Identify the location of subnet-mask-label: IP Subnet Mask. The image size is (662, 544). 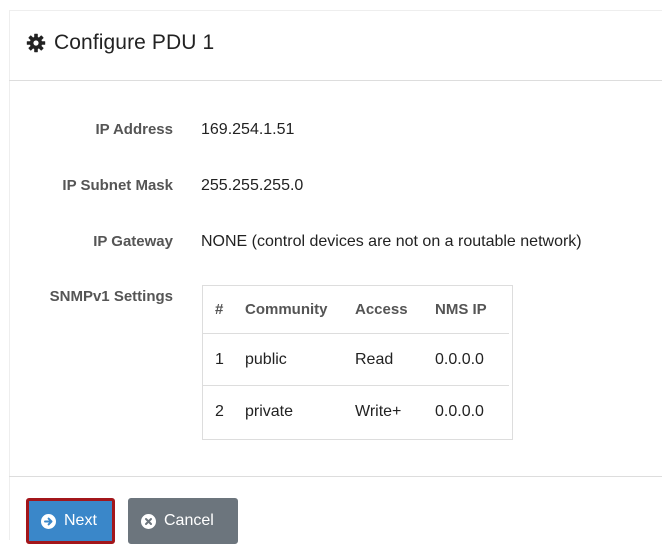
(117, 185).